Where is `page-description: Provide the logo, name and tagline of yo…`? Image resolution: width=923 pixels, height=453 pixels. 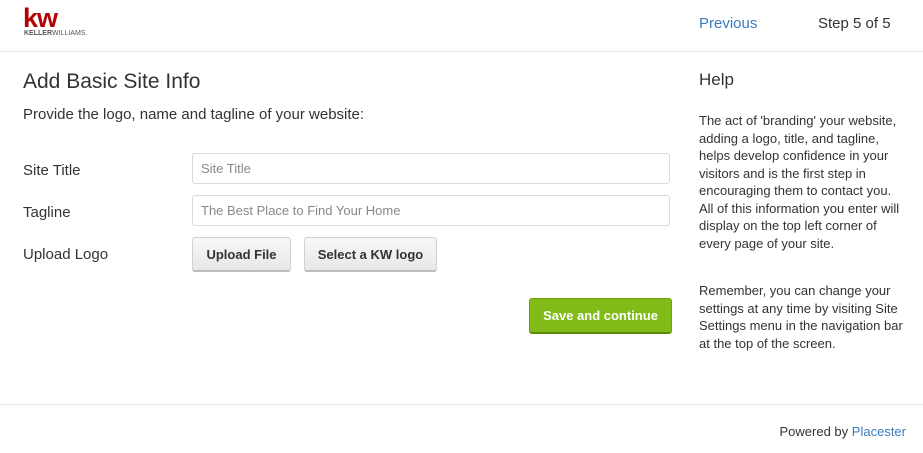
page-description: Provide the logo, name and tagline of yo… is located at coordinates (194, 114).